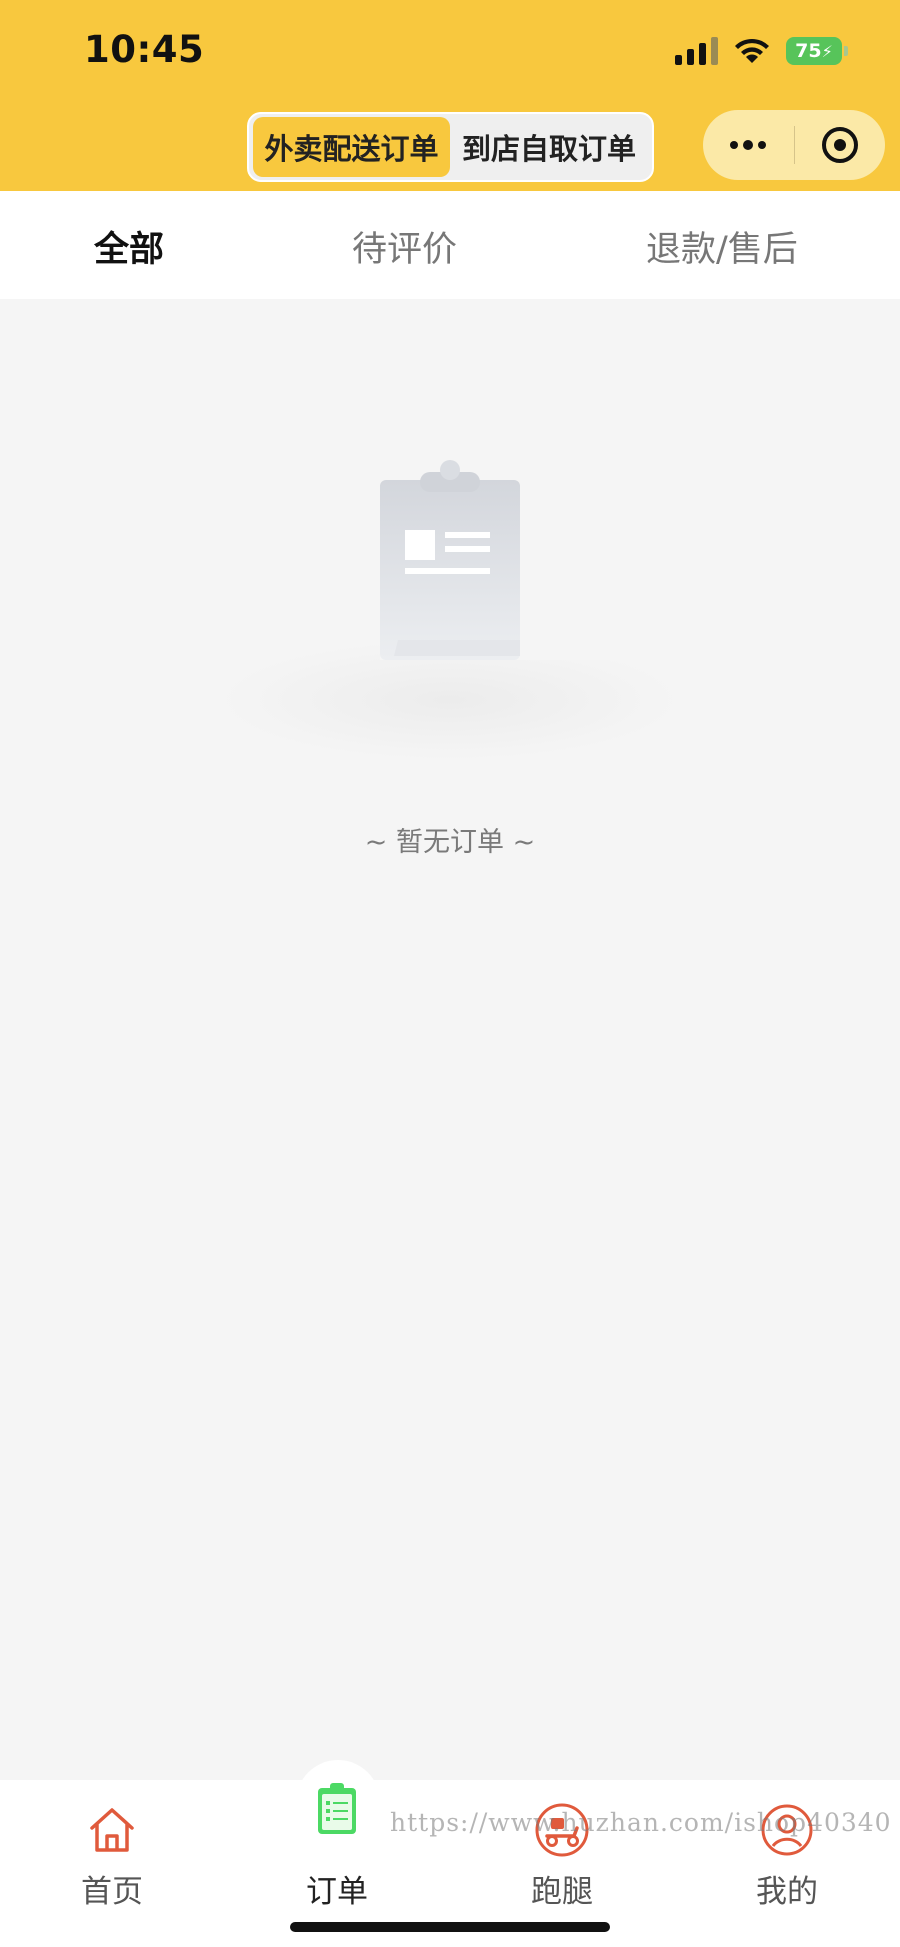 This screenshot has width=900, height=1947. What do you see at coordinates (144, 49) in the screenshot?
I see `status-time: 10:45` at bounding box center [144, 49].